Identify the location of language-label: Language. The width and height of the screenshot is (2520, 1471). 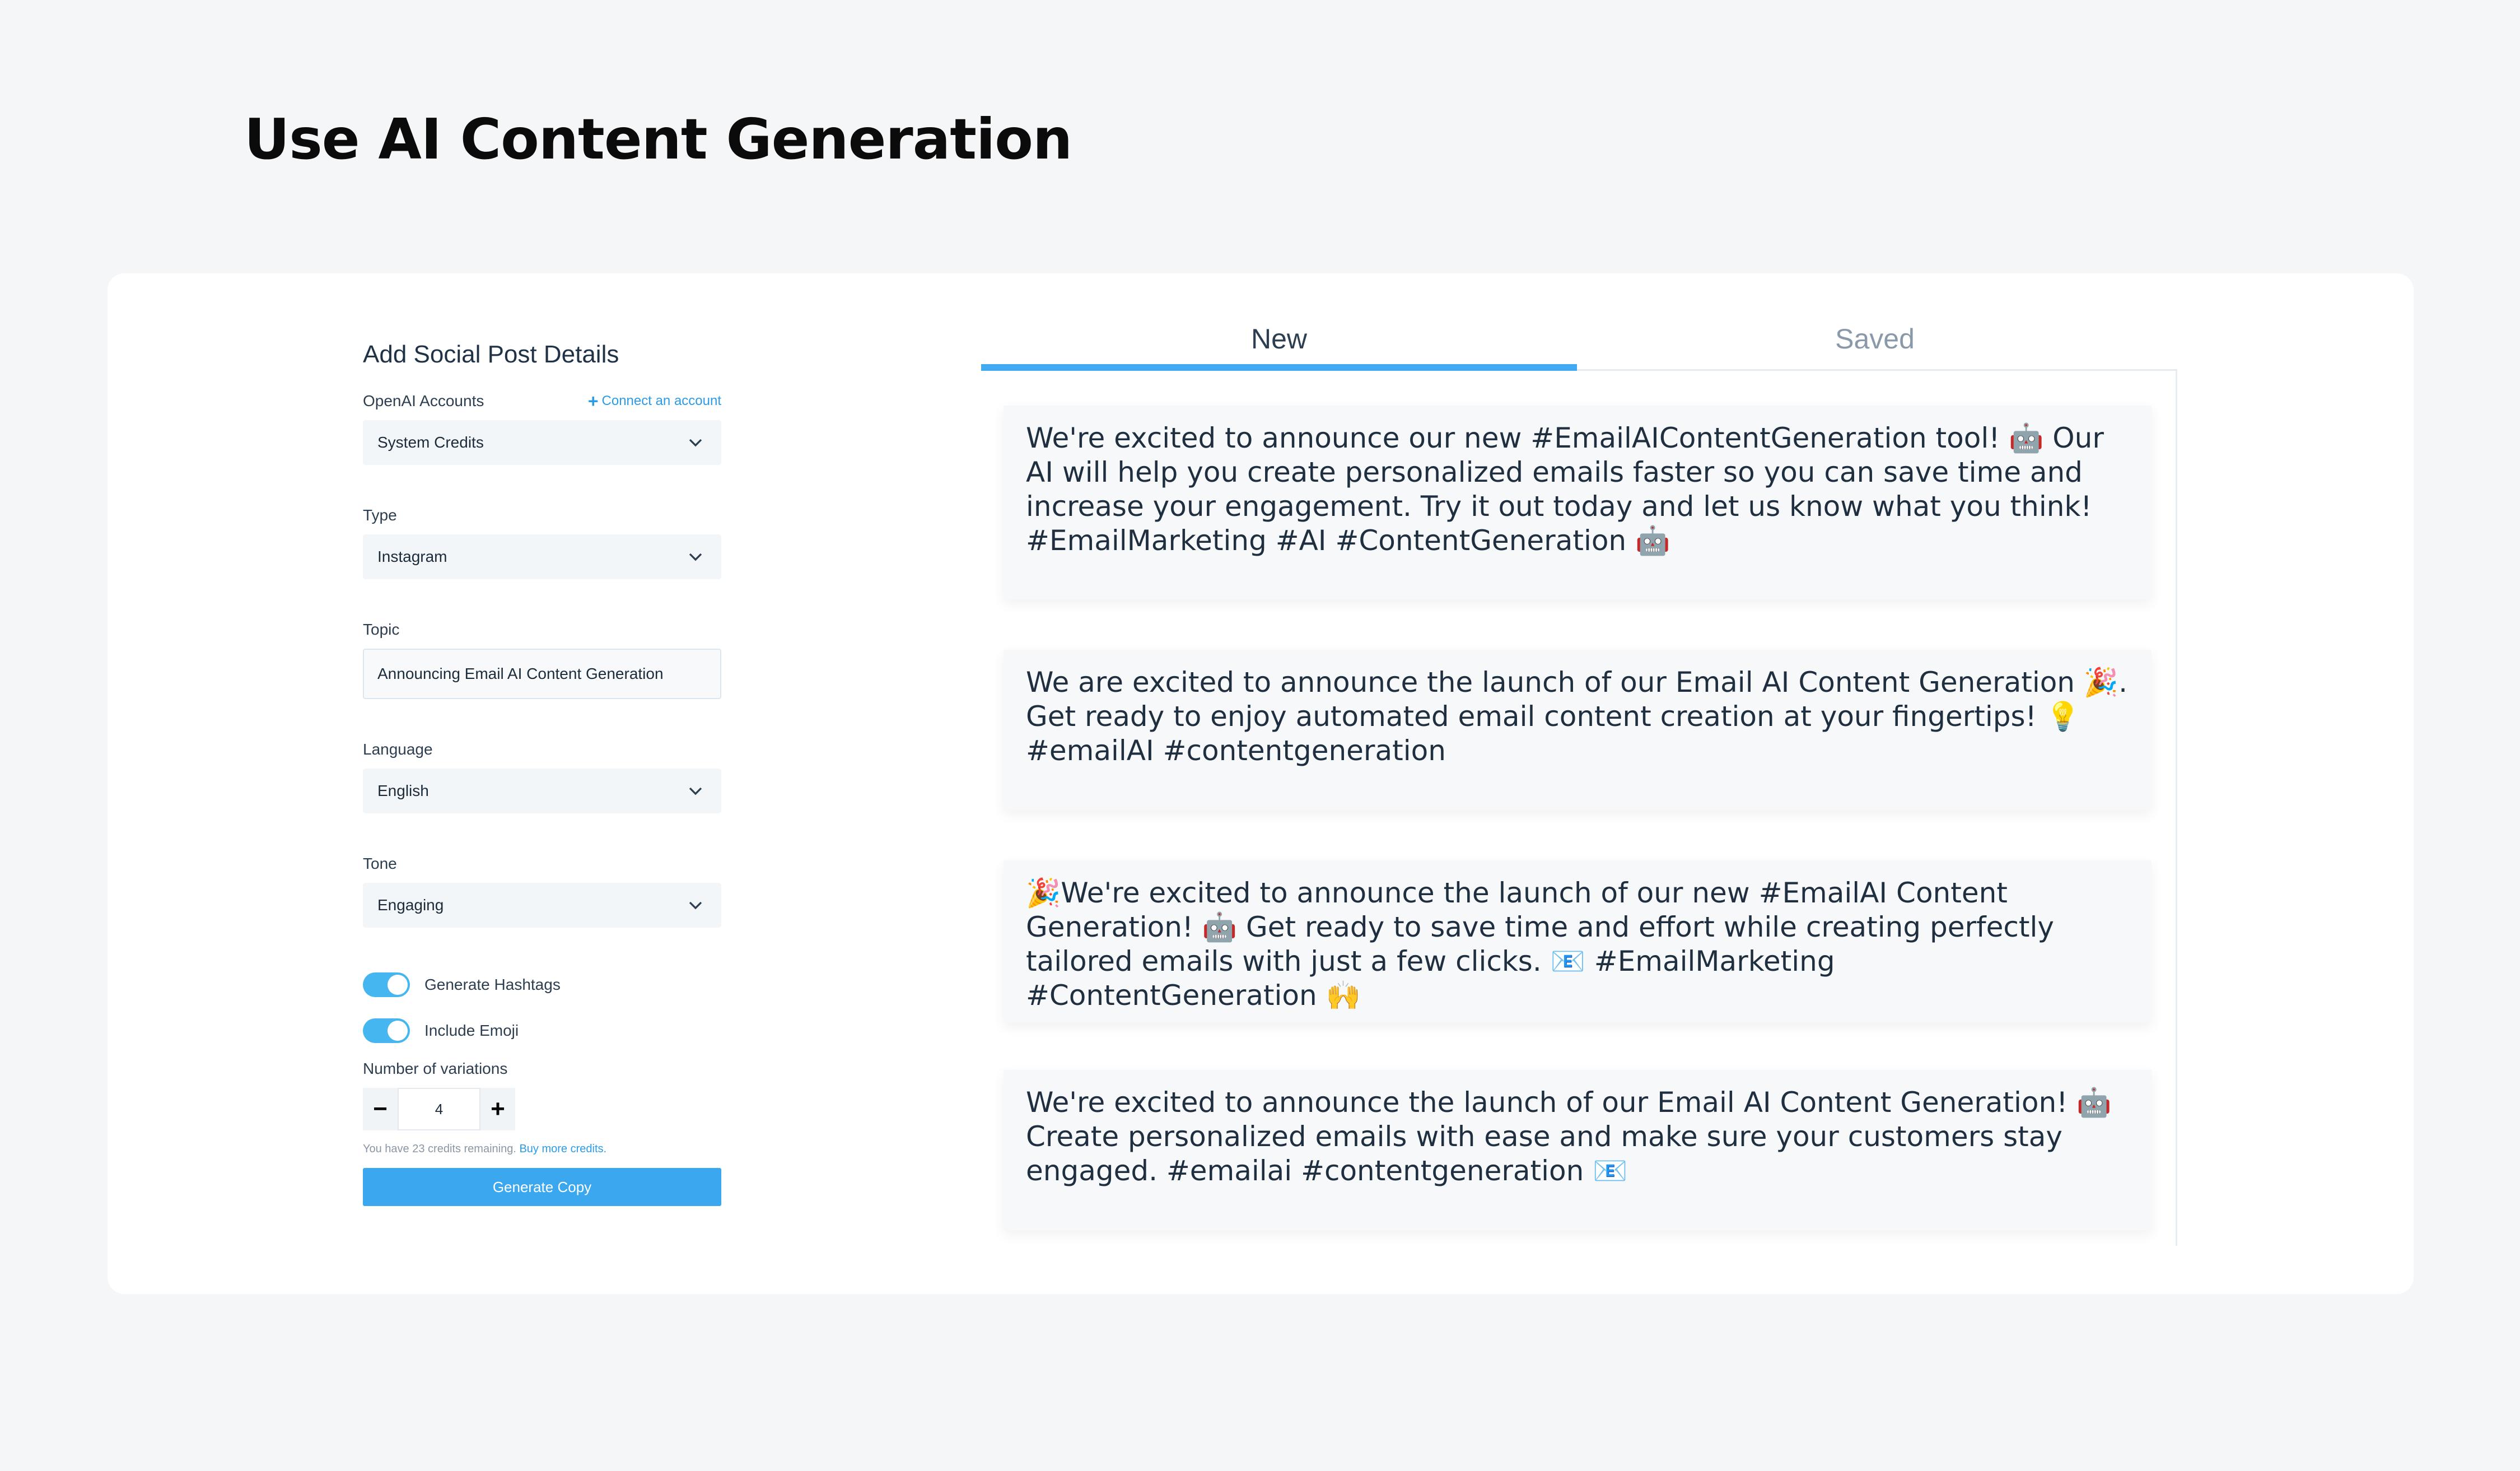
(398, 749).